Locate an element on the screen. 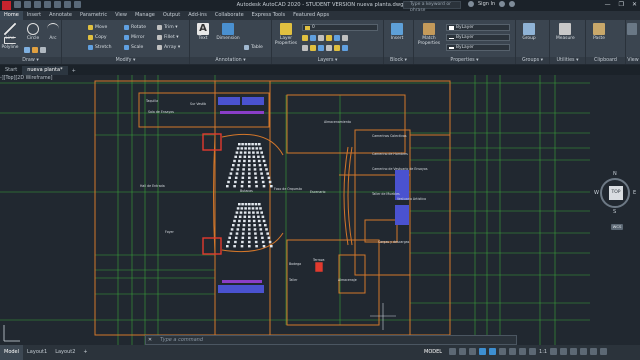 The height and width of the screenshot is (360, 640). close-button: ✕ is located at coordinates (634, 4).